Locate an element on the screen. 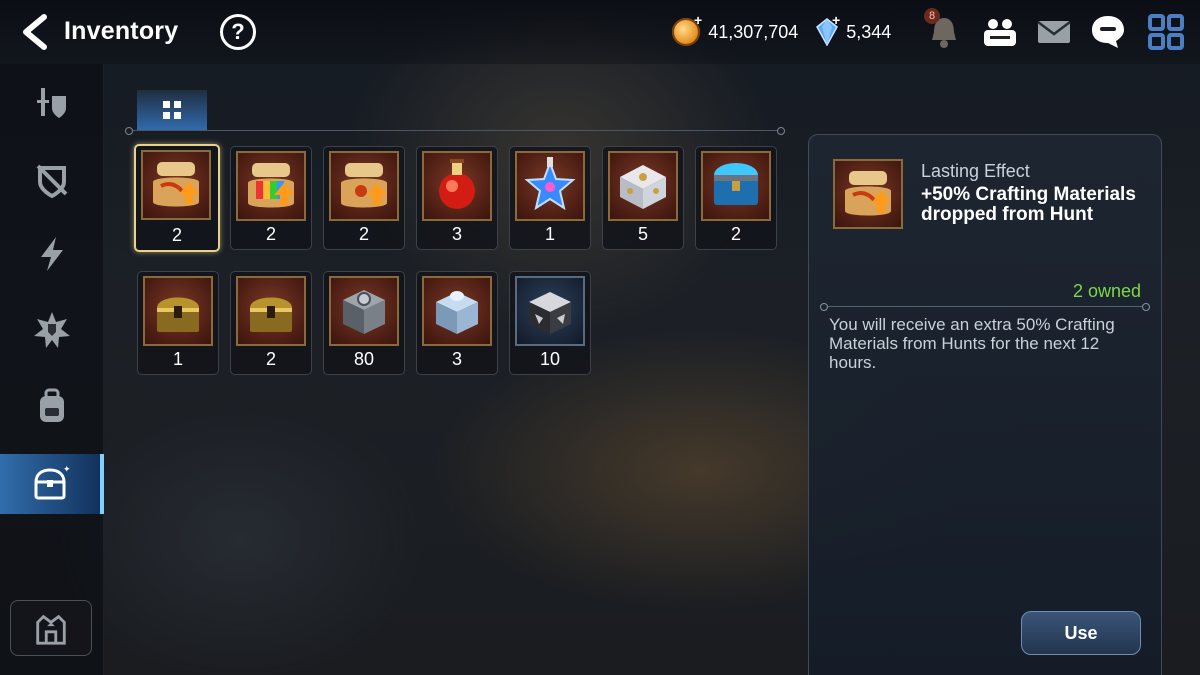 Image resolution: width=1200 pixels, height=675 pixels. rainbow-scroll-icon is located at coordinates (271, 185).